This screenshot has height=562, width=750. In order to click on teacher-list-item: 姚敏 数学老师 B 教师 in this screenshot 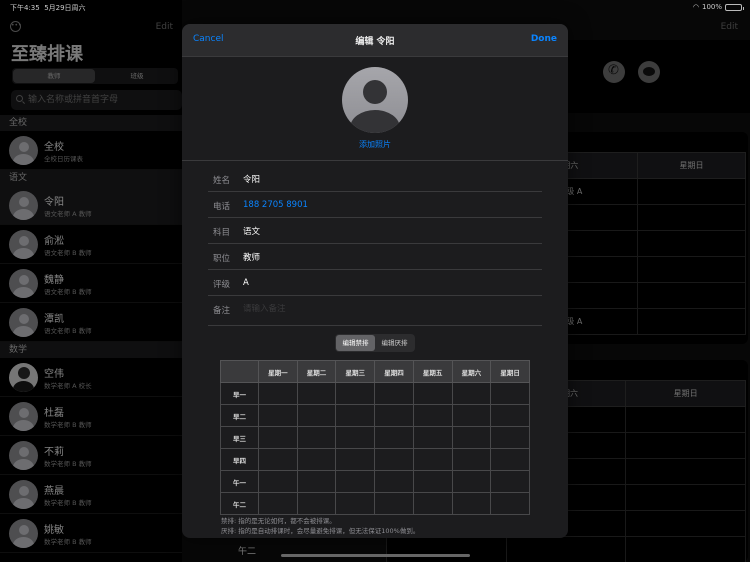, I will do `click(91, 533)`.